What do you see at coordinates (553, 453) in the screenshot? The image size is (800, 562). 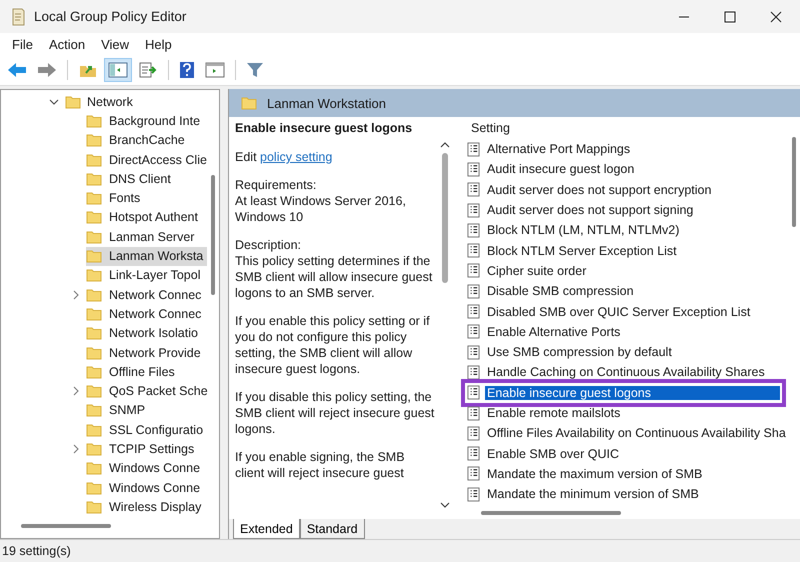 I see `setting-row: Enable SMB over QUIC` at bounding box center [553, 453].